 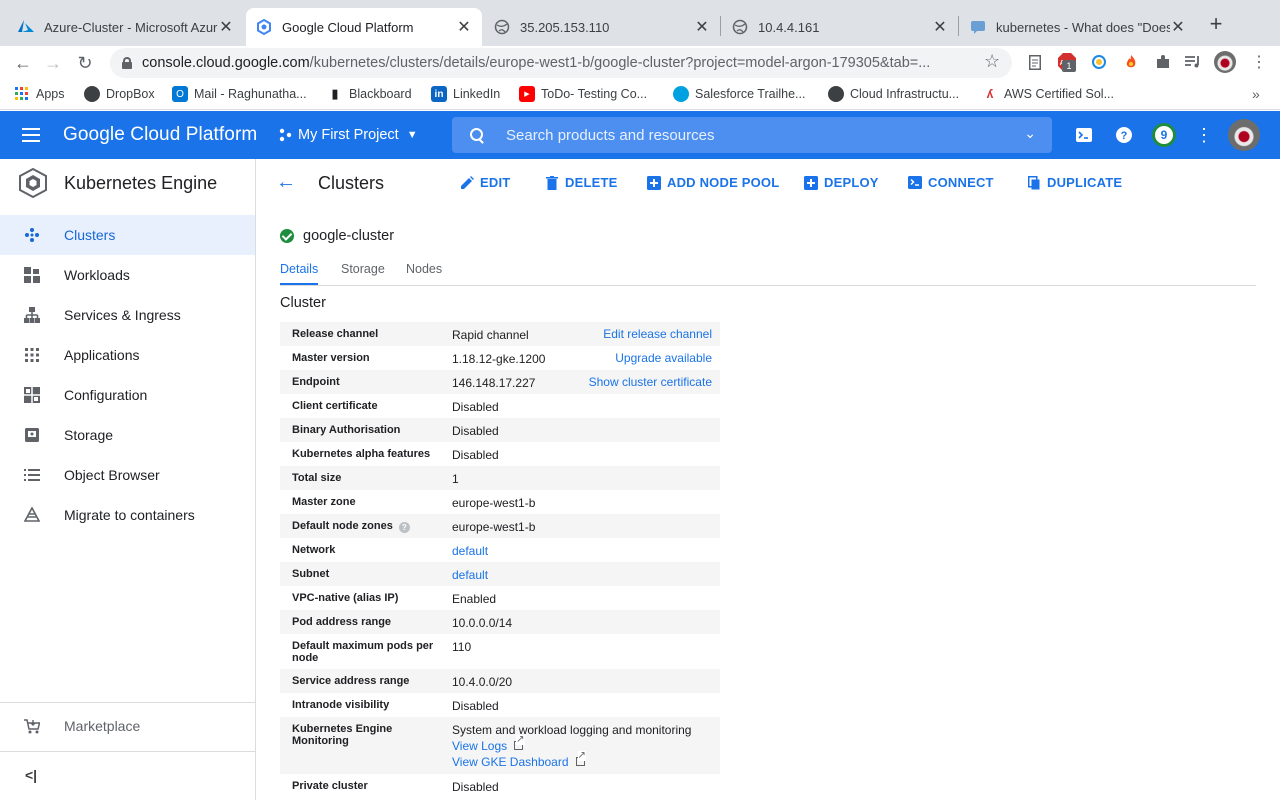 What do you see at coordinates (1164, 135) in the screenshot?
I see `notifications-badge: 9` at bounding box center [1164, 135].